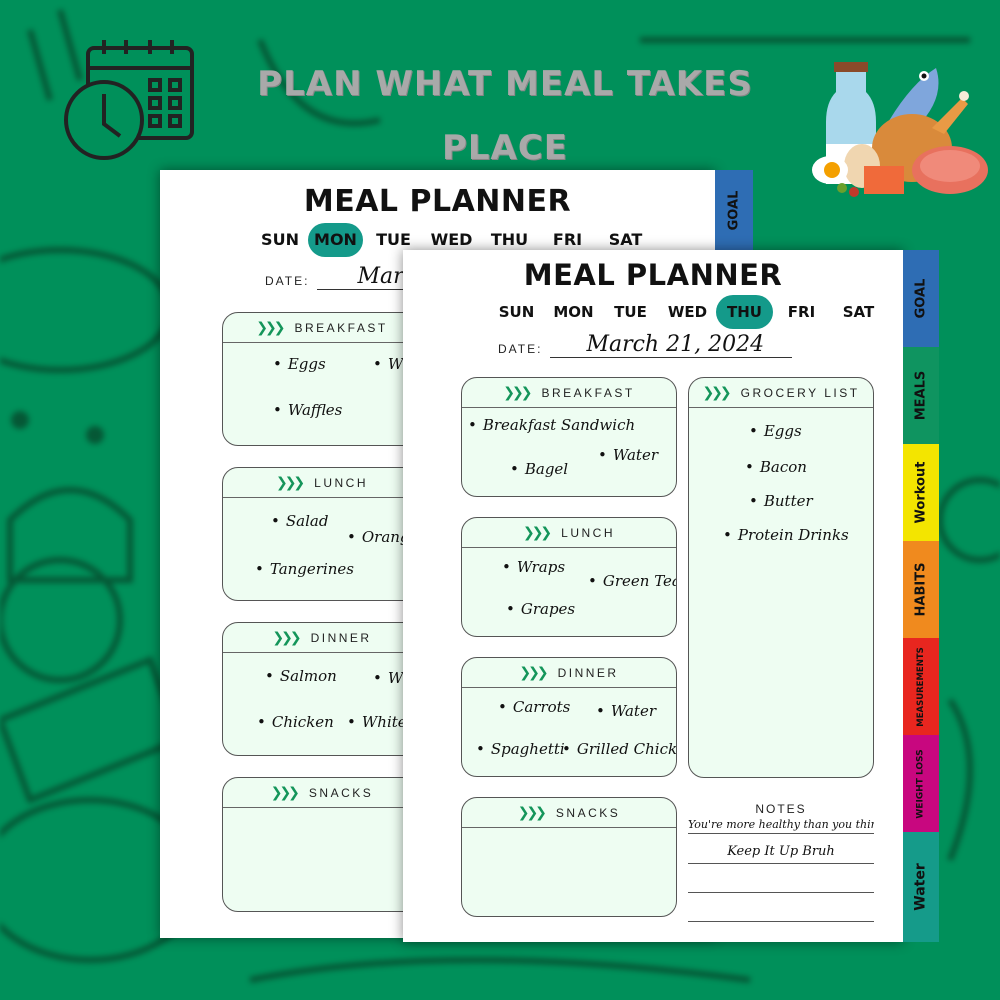 The image size is (1000, 1000). What do you see at coordinates (619, 749) in the screenshot?
I see `list-item: Grilled Chicken` at bounding box center [619, 749].